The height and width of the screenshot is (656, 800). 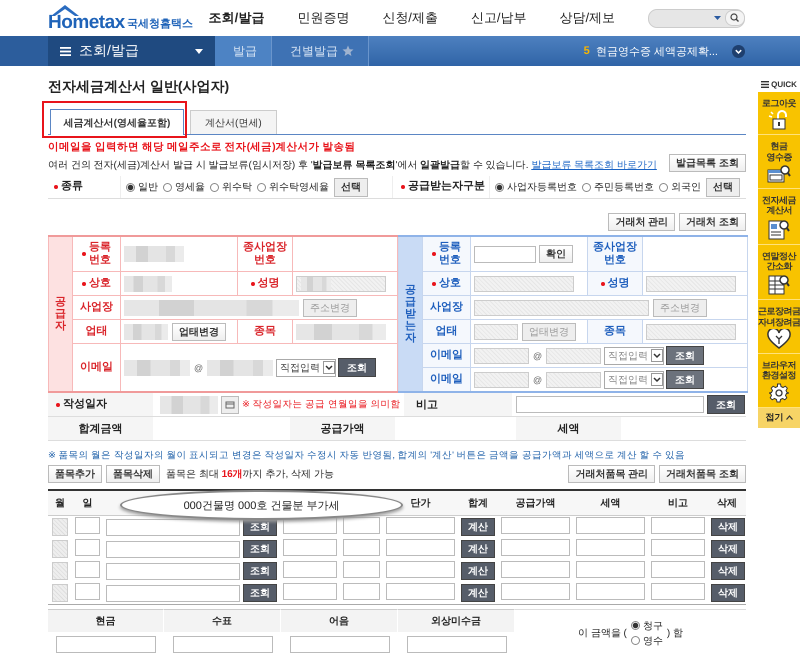 I want to click on menu-bar: 조회/발급, so click(x=131, y=51).